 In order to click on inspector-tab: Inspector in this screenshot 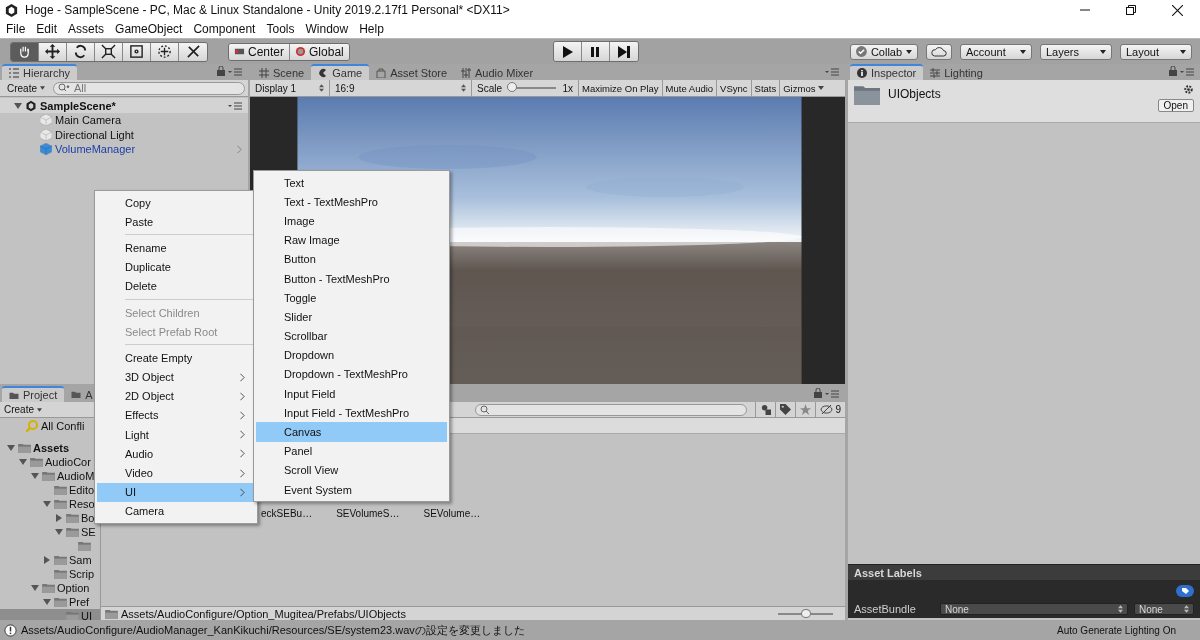, I will do `click(887, 72)`.